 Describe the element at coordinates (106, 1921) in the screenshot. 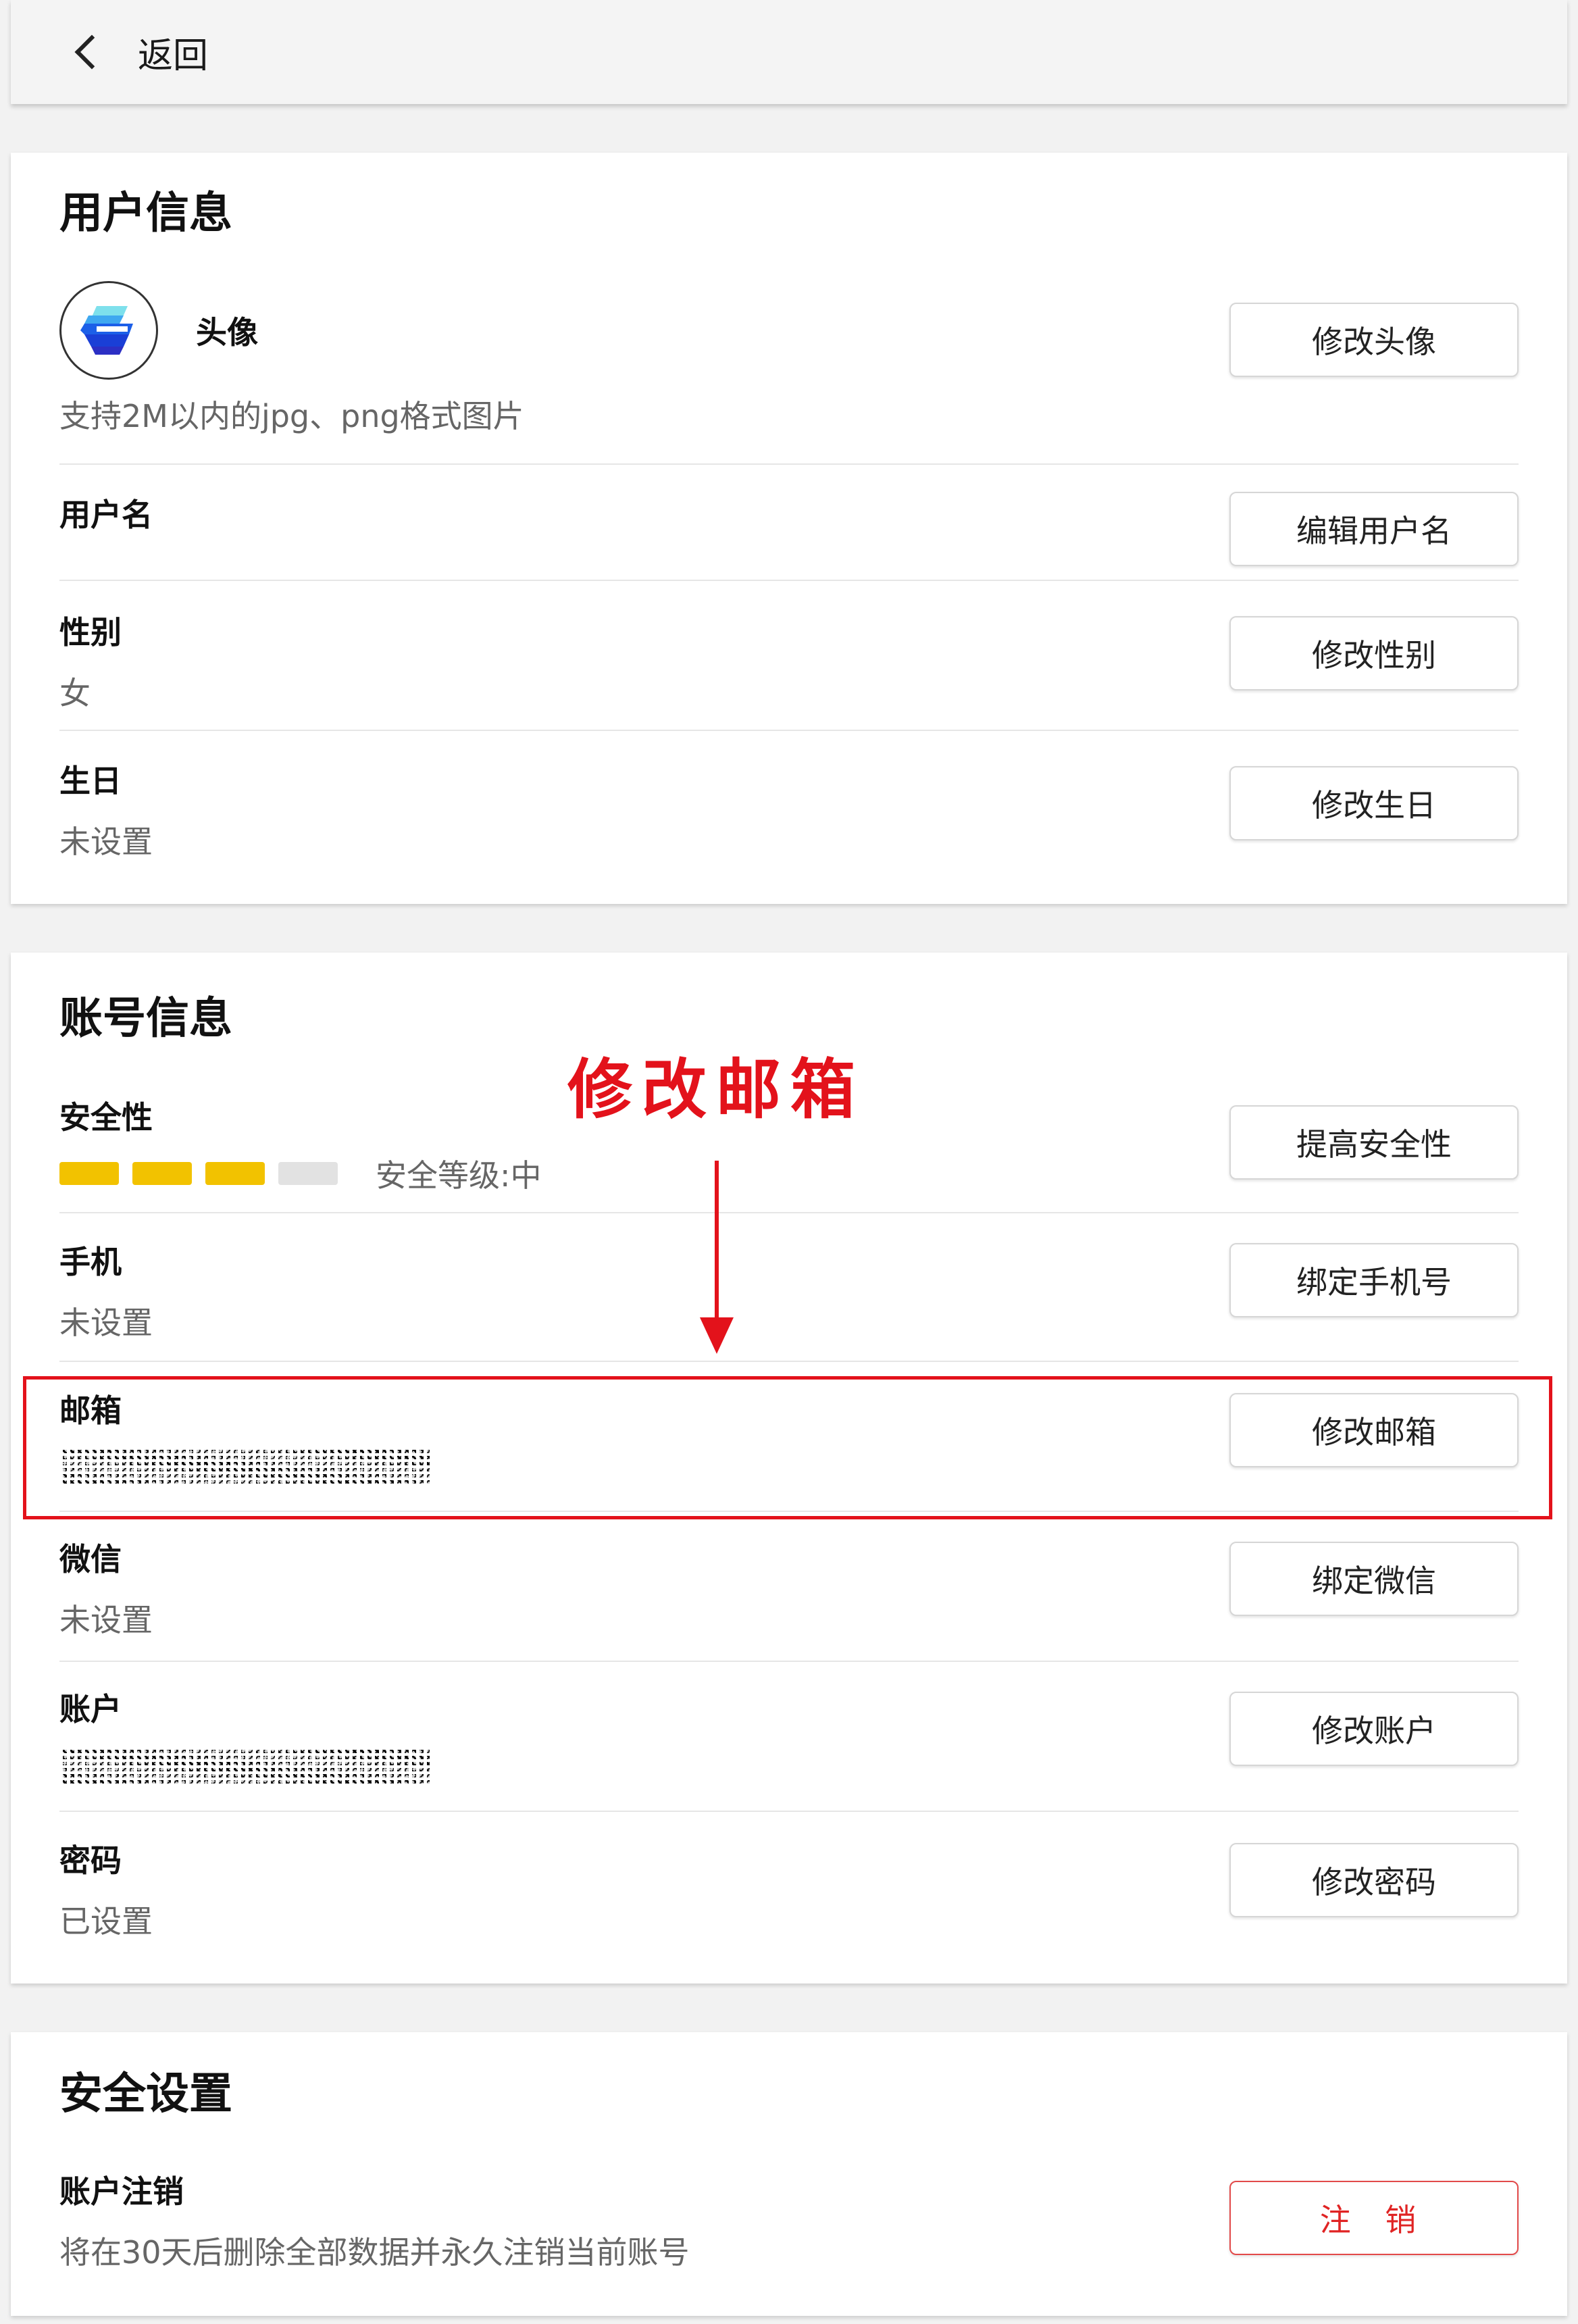

I see `password-value: 已设置` at that location.